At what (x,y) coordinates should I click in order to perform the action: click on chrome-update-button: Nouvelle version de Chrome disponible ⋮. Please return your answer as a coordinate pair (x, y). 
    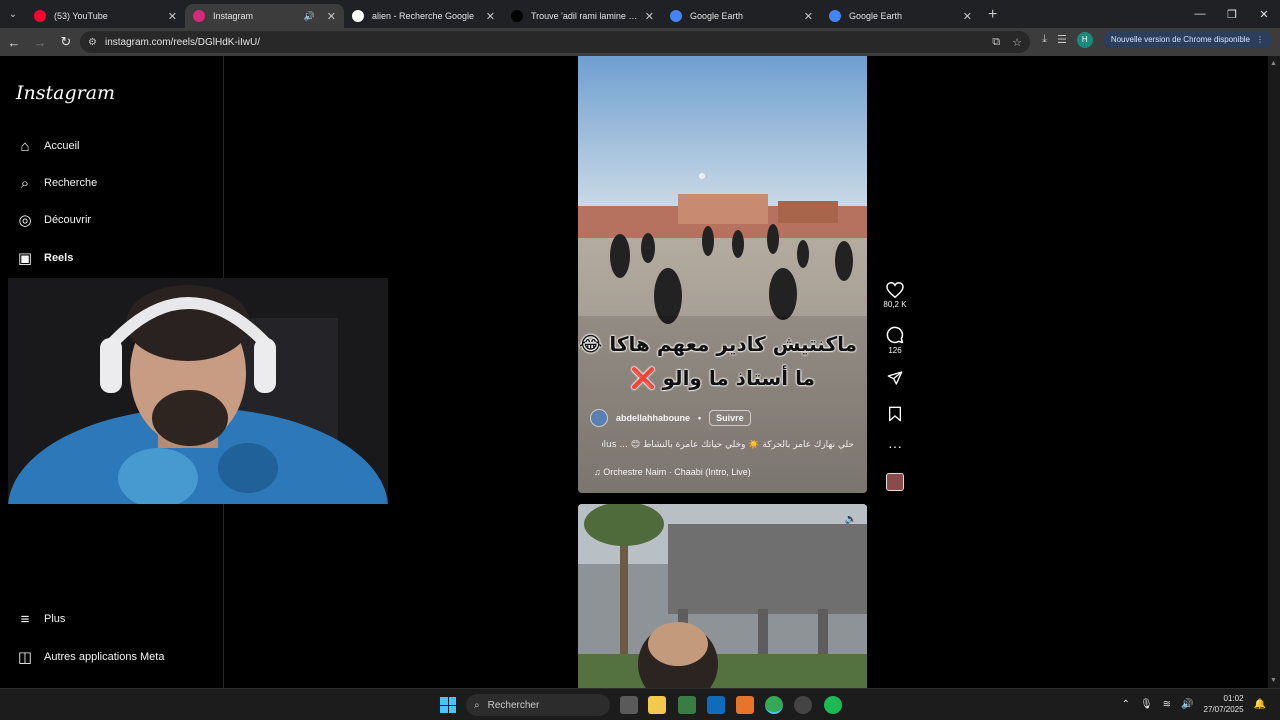
    Looking at the image, I should click on (1187, 39).